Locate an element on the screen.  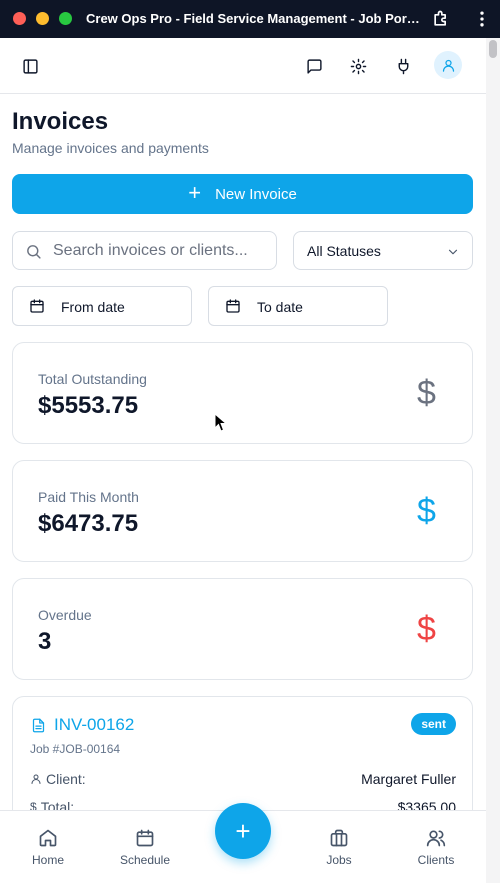
gear-icon is located at coordinates (358, 66).